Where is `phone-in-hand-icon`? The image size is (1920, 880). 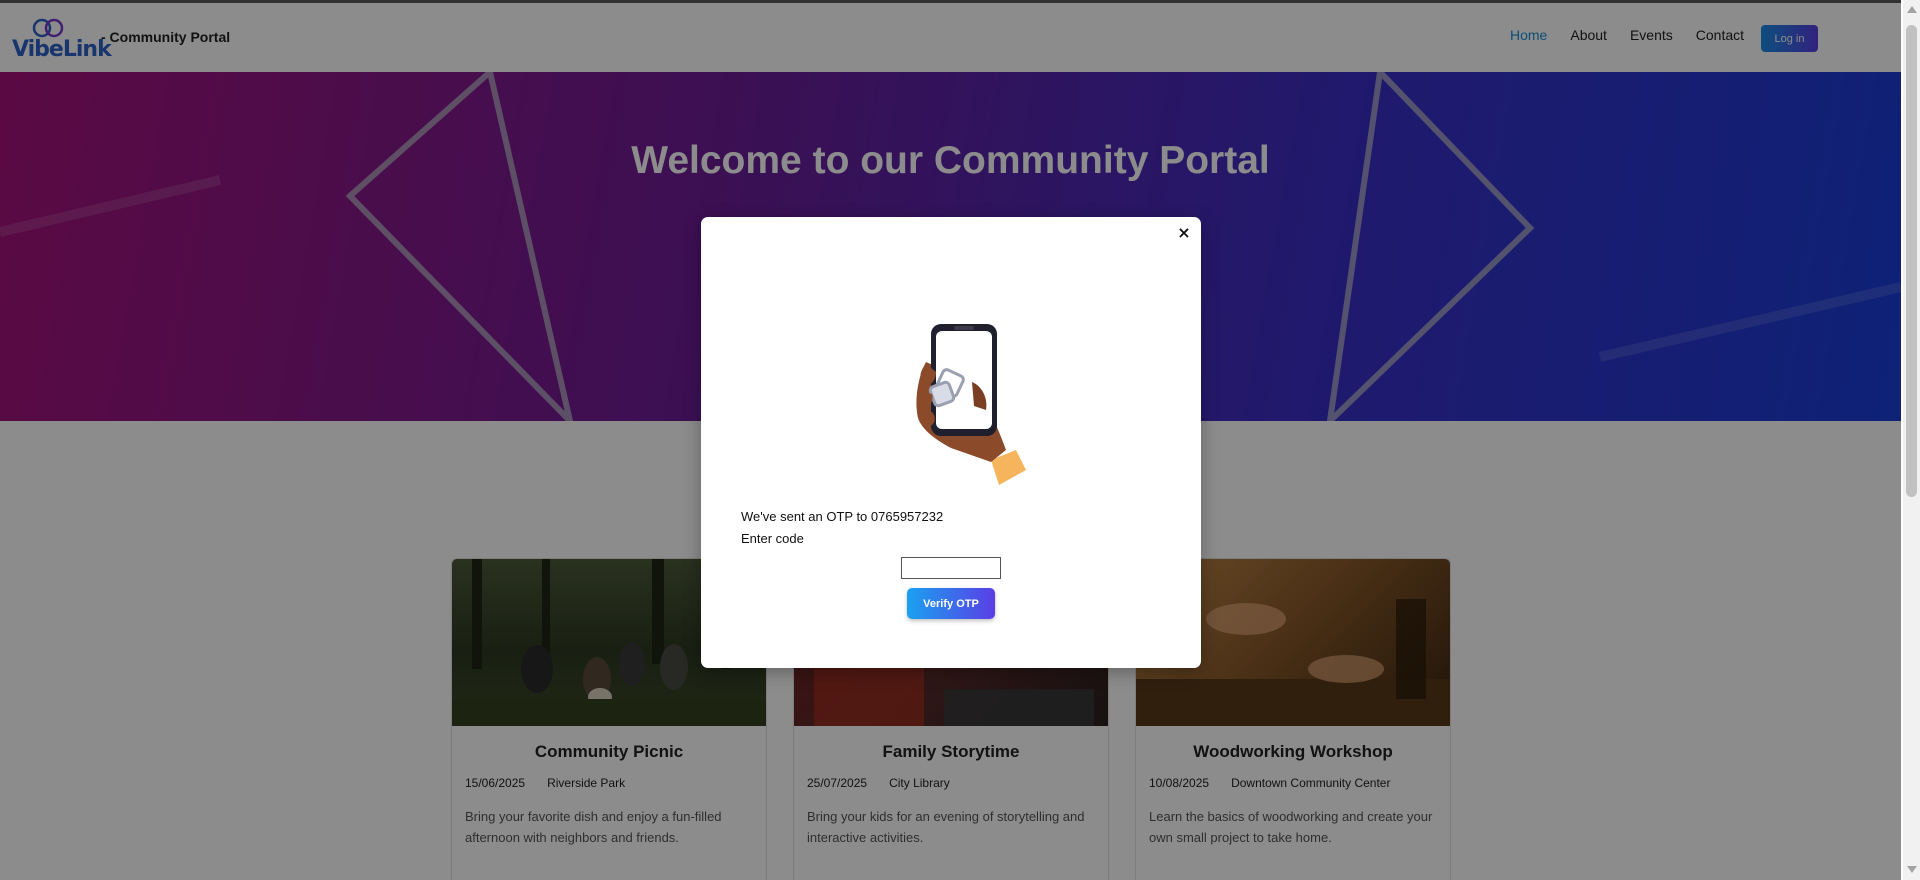 phone-in-hand-icon is located at coordinates (971, 404).